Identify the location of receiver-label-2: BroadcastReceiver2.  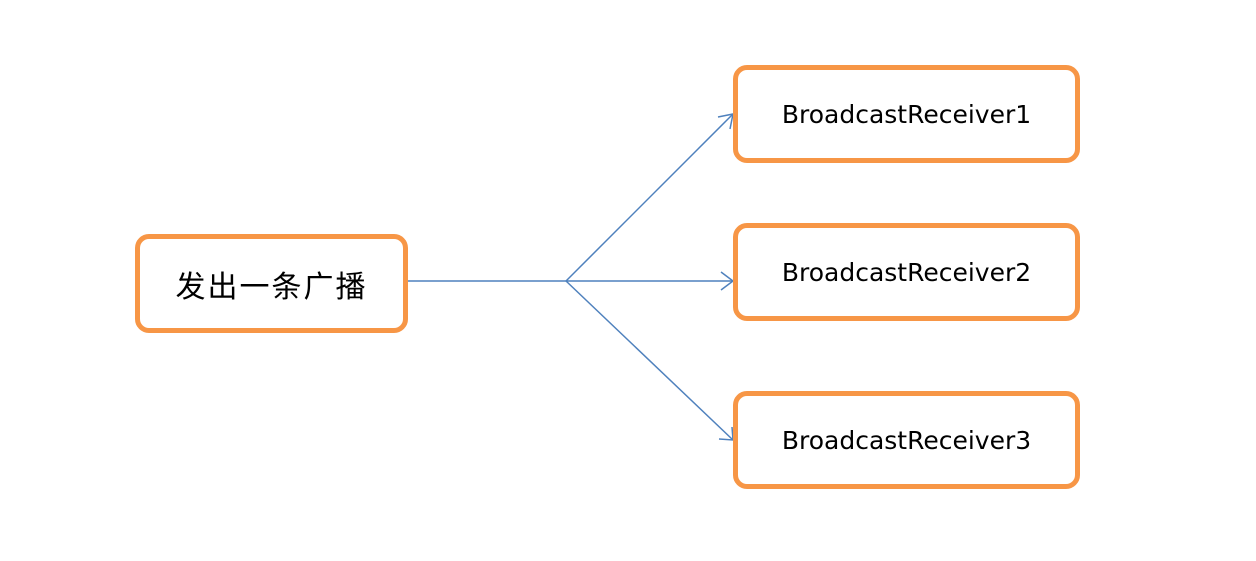
(906, 272).